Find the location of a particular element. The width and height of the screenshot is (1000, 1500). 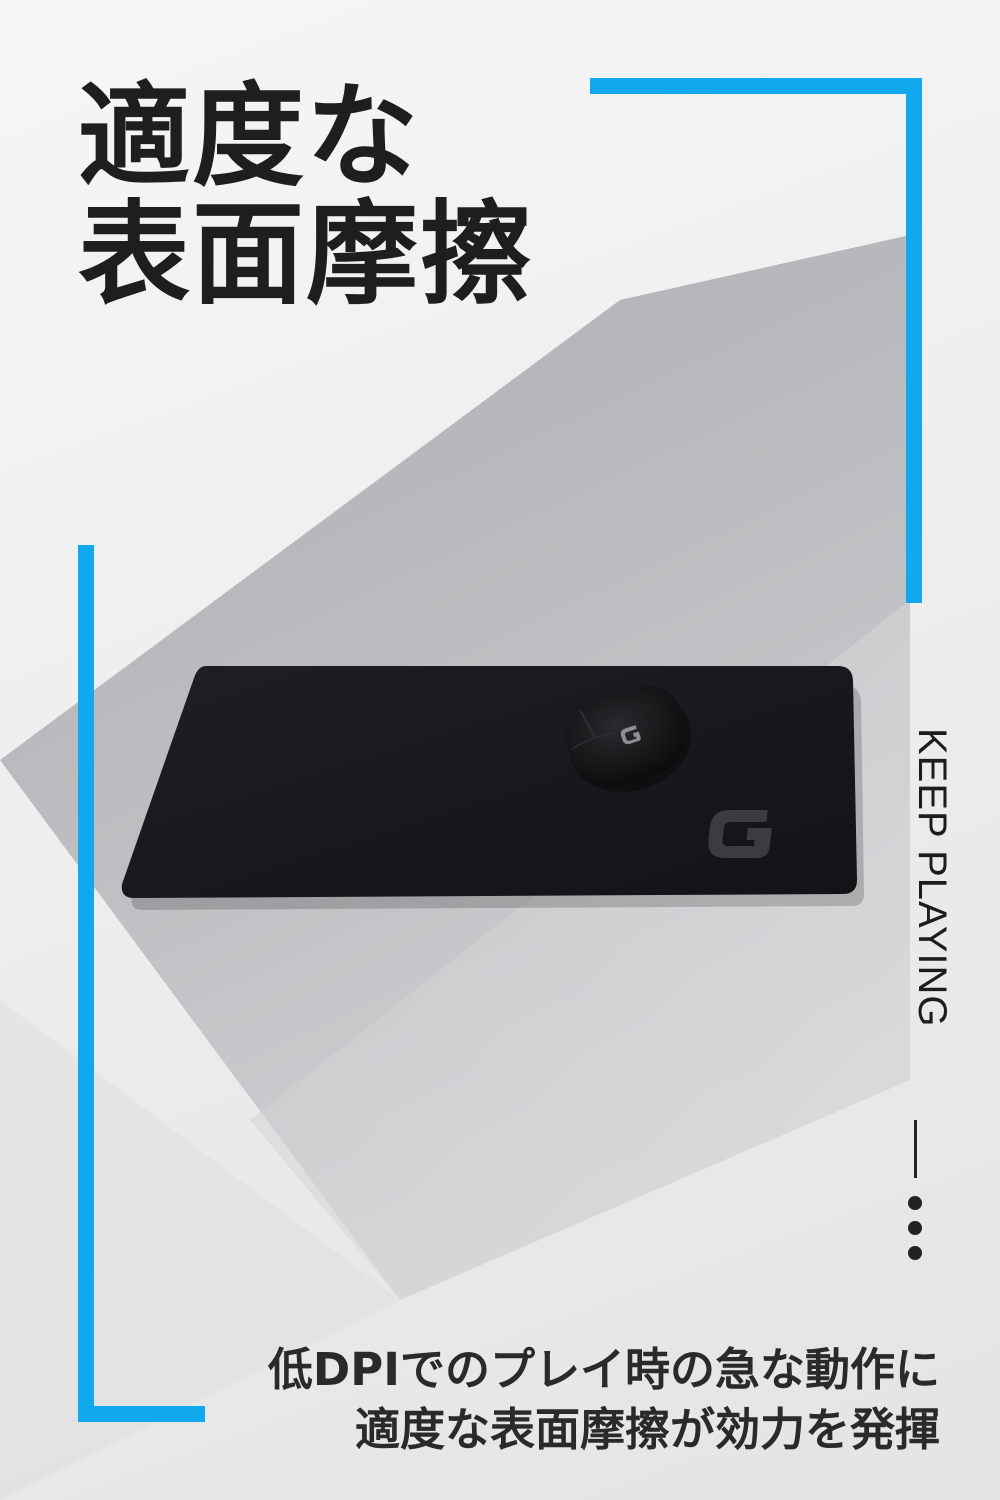

caption: 低DPIでのプレイ時の急な動作に 適度な表面摩擦が効力を発揮 is located at coordinates (604, 1400).